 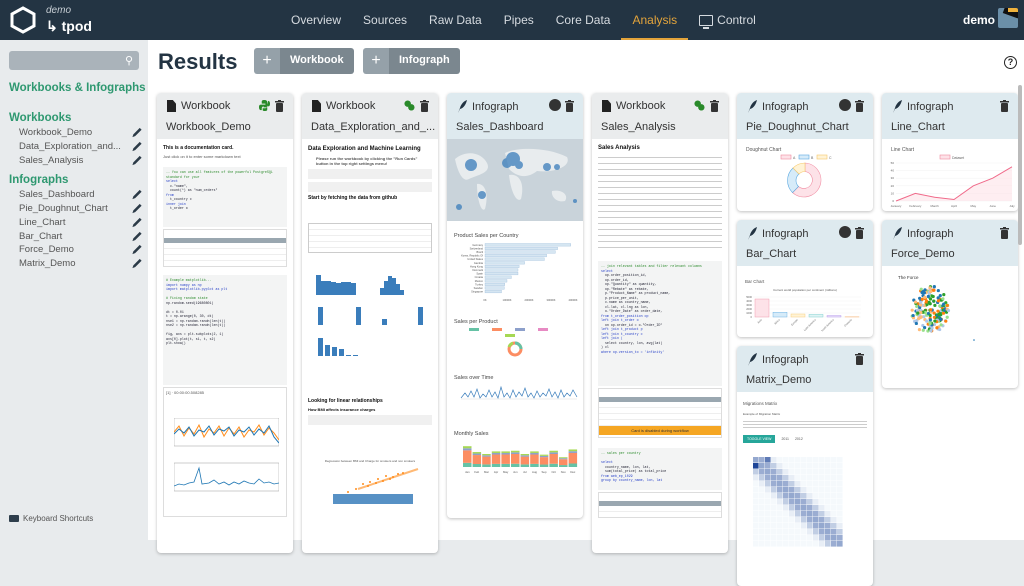 I want to click on doc-body-text, so click(x=660, y=204).